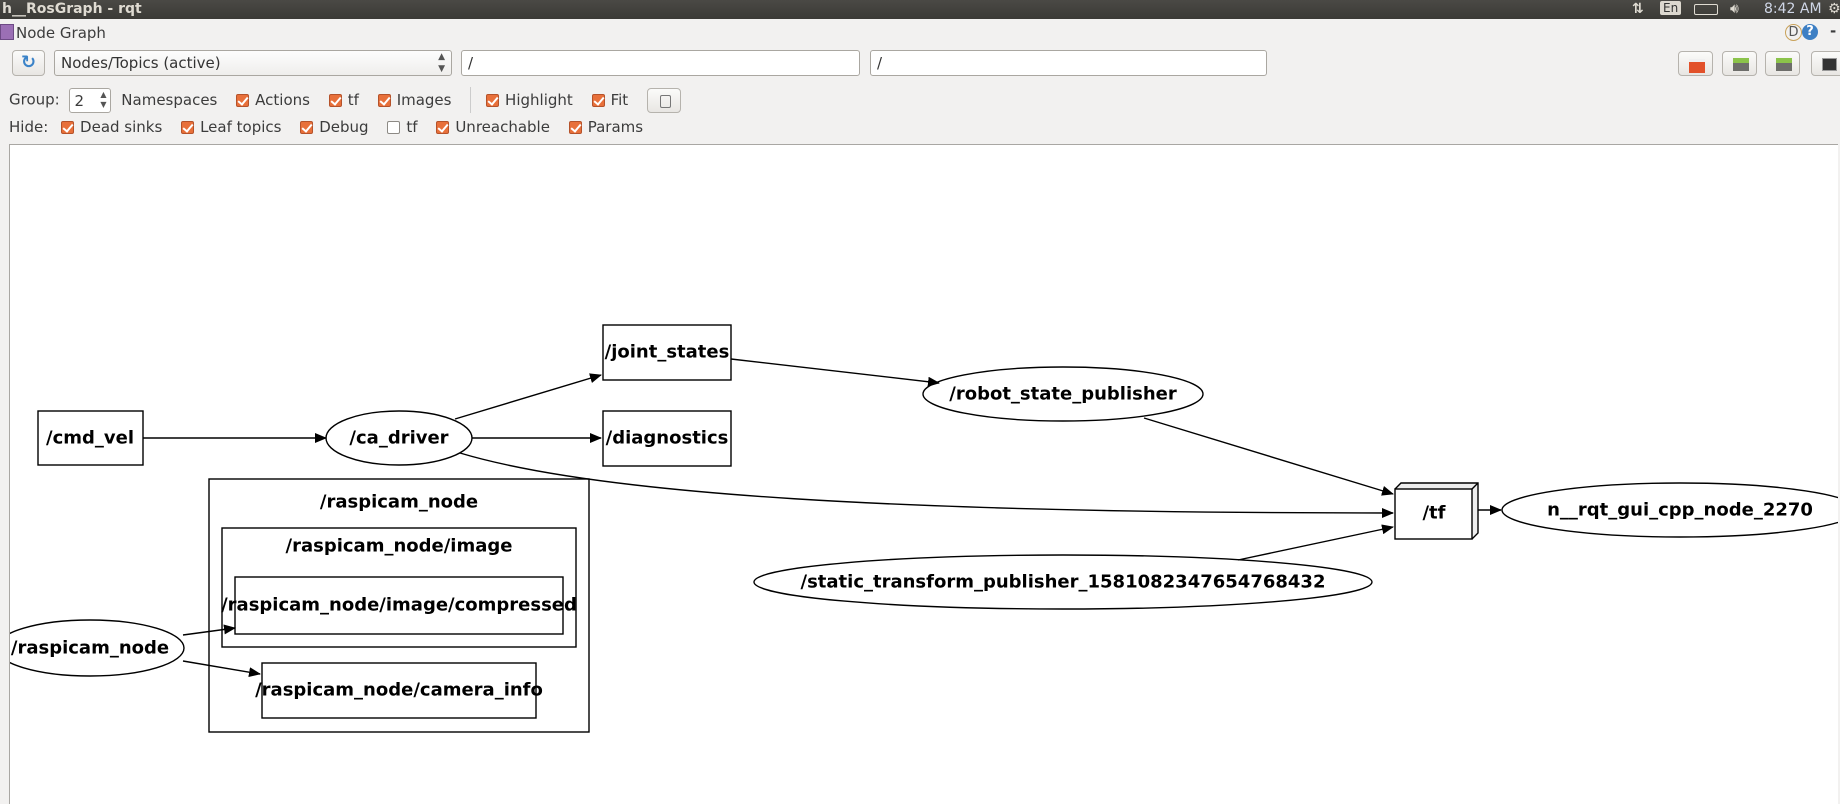 The width and height of the screenshot is (1840, 804). I want to click on edge-jointstates-rsp, so click(835, 372).